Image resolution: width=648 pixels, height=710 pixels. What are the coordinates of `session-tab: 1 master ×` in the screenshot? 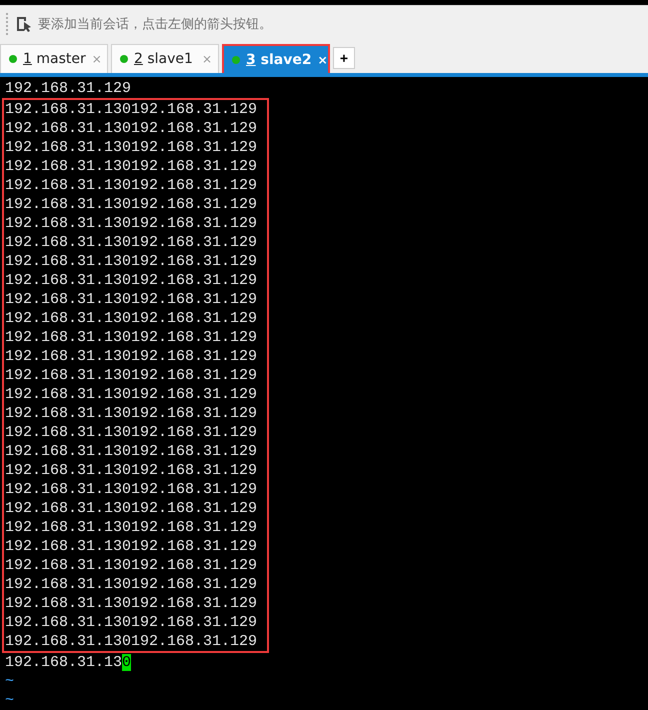 It's located at (54, 59).